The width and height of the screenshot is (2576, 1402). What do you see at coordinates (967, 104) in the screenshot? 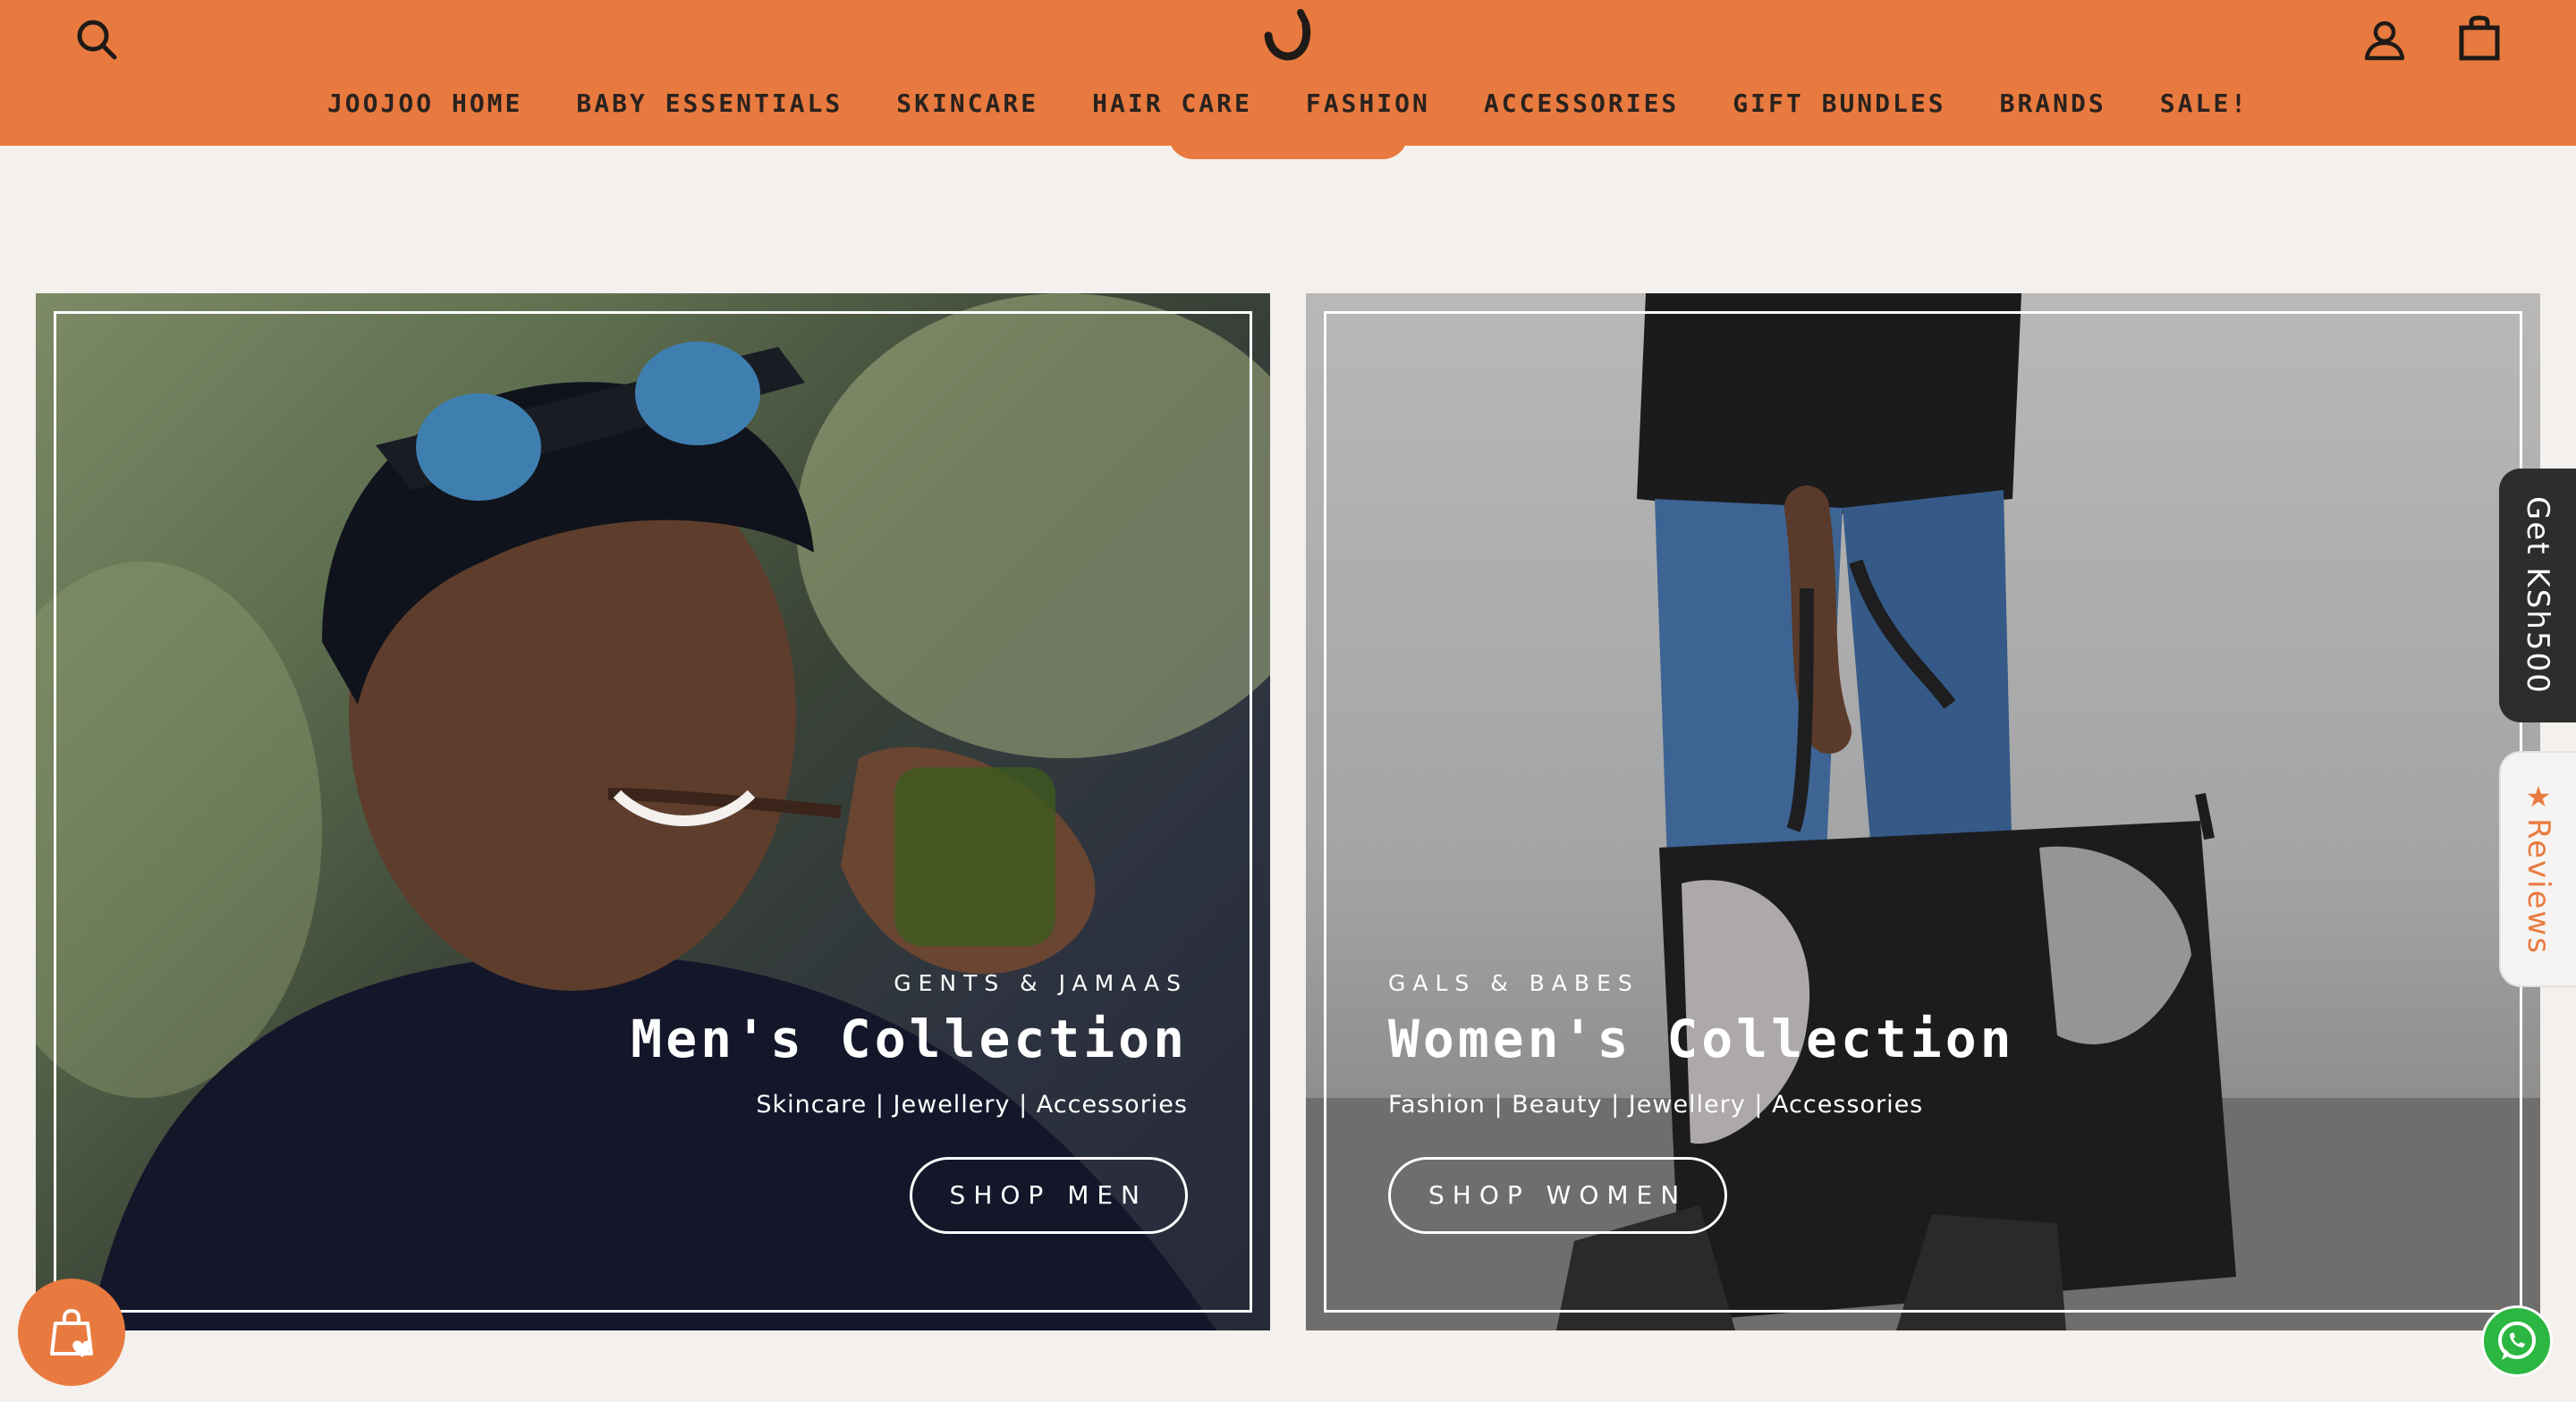
I see `nav-item-skincare: SKINCARE` at bounding box center [967, 104].